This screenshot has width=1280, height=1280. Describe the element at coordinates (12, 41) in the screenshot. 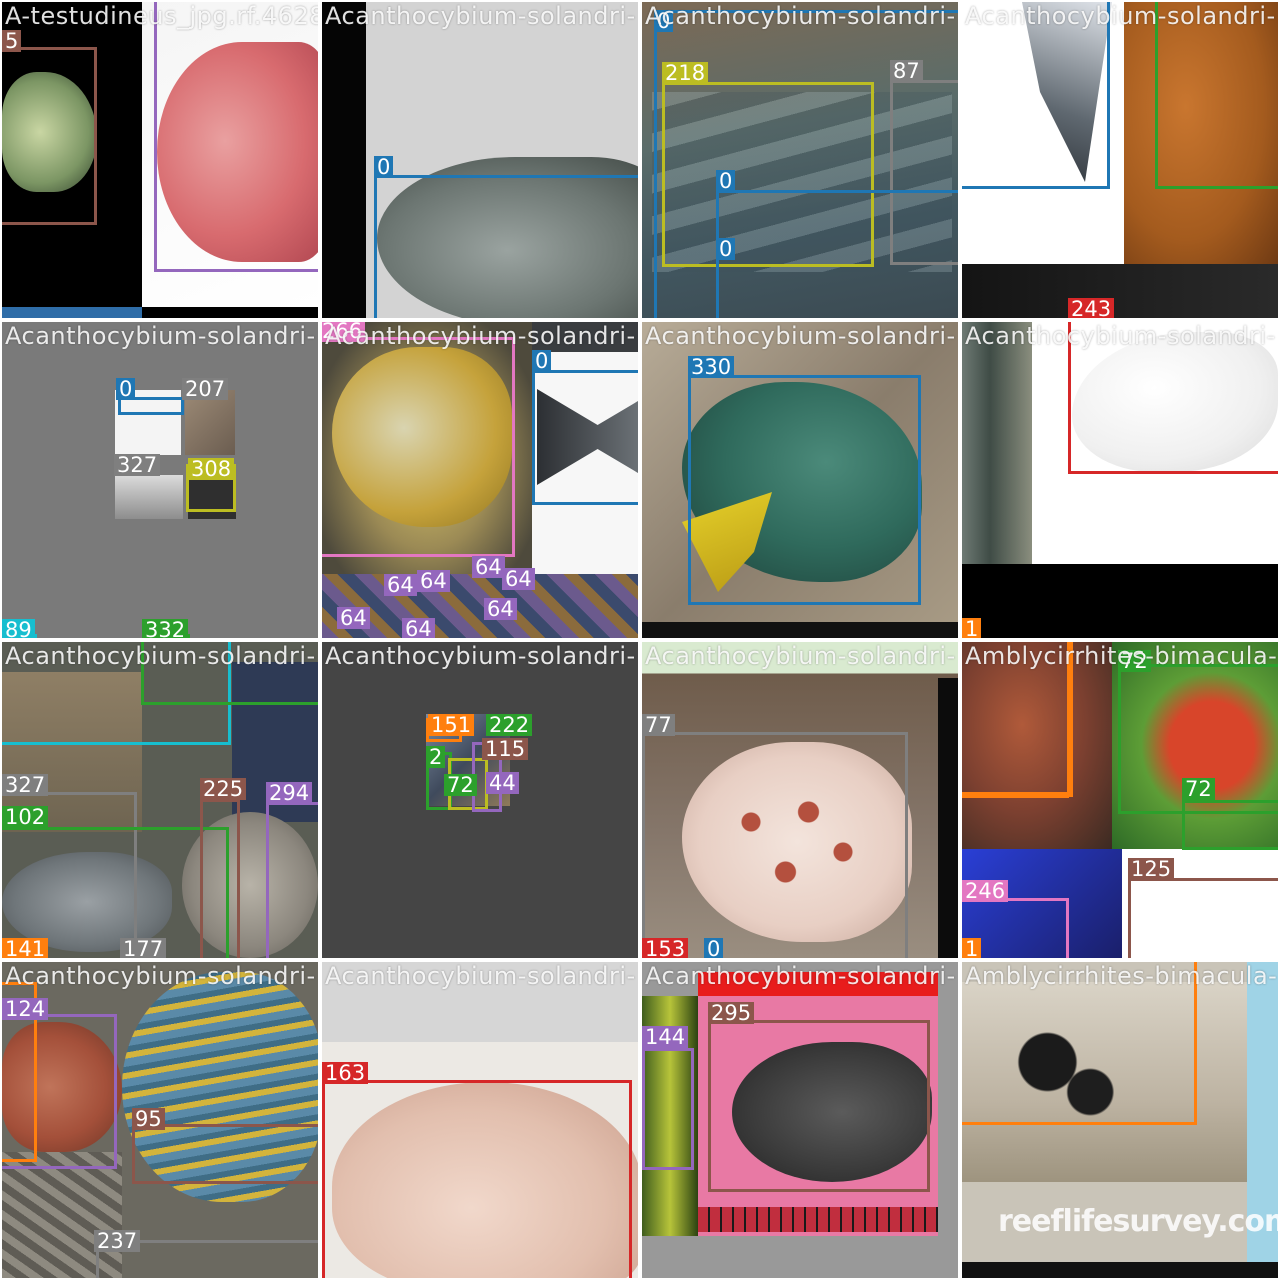

I see `bbox-label: 5` at that location.